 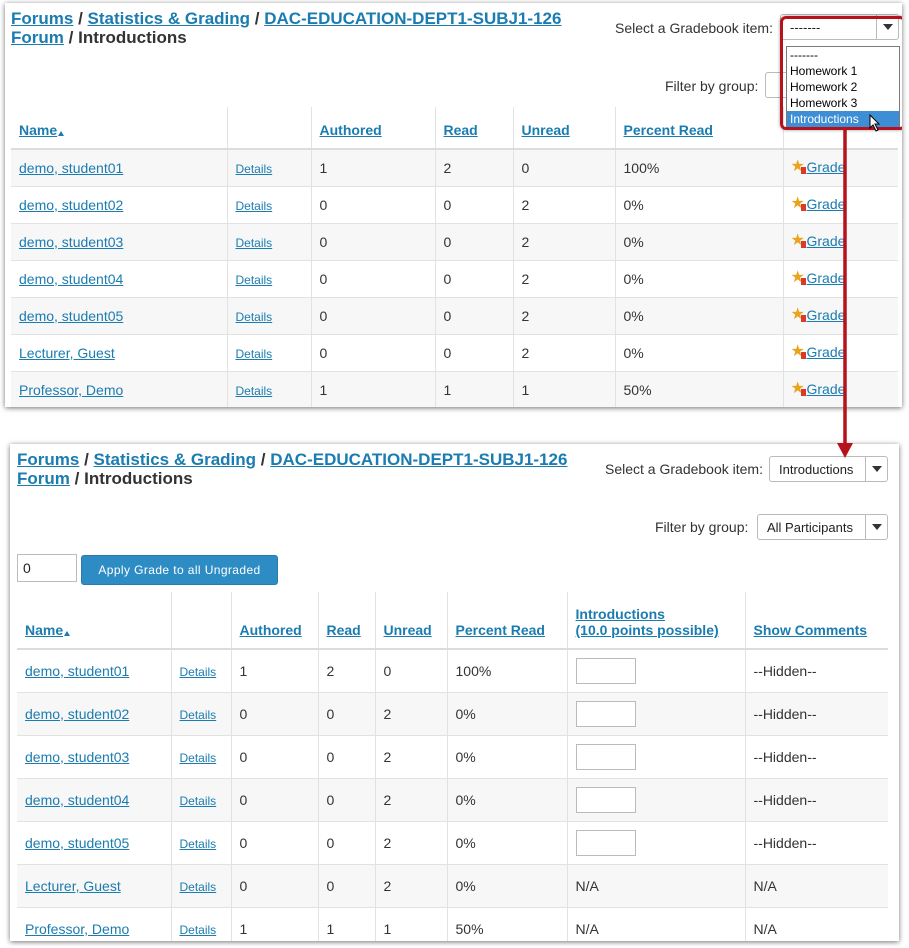 I want to click on comments-column-header: Show Comments, so click(x=816, y=621).